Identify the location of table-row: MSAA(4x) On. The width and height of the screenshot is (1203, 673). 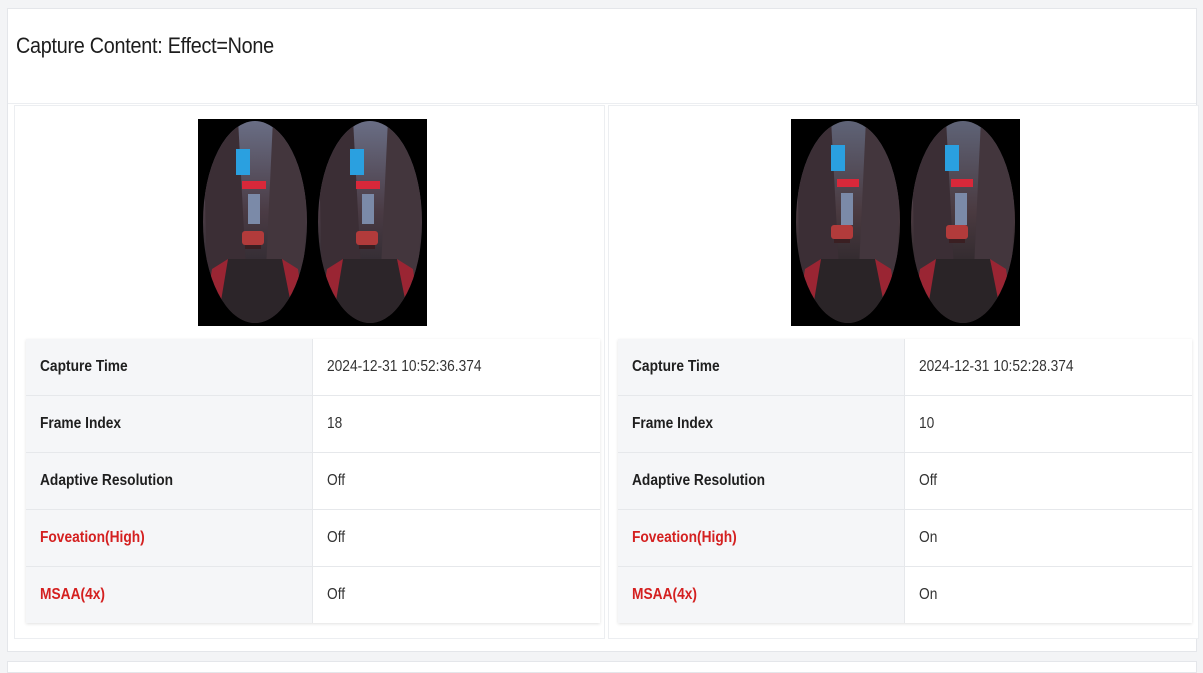
(905, 594).